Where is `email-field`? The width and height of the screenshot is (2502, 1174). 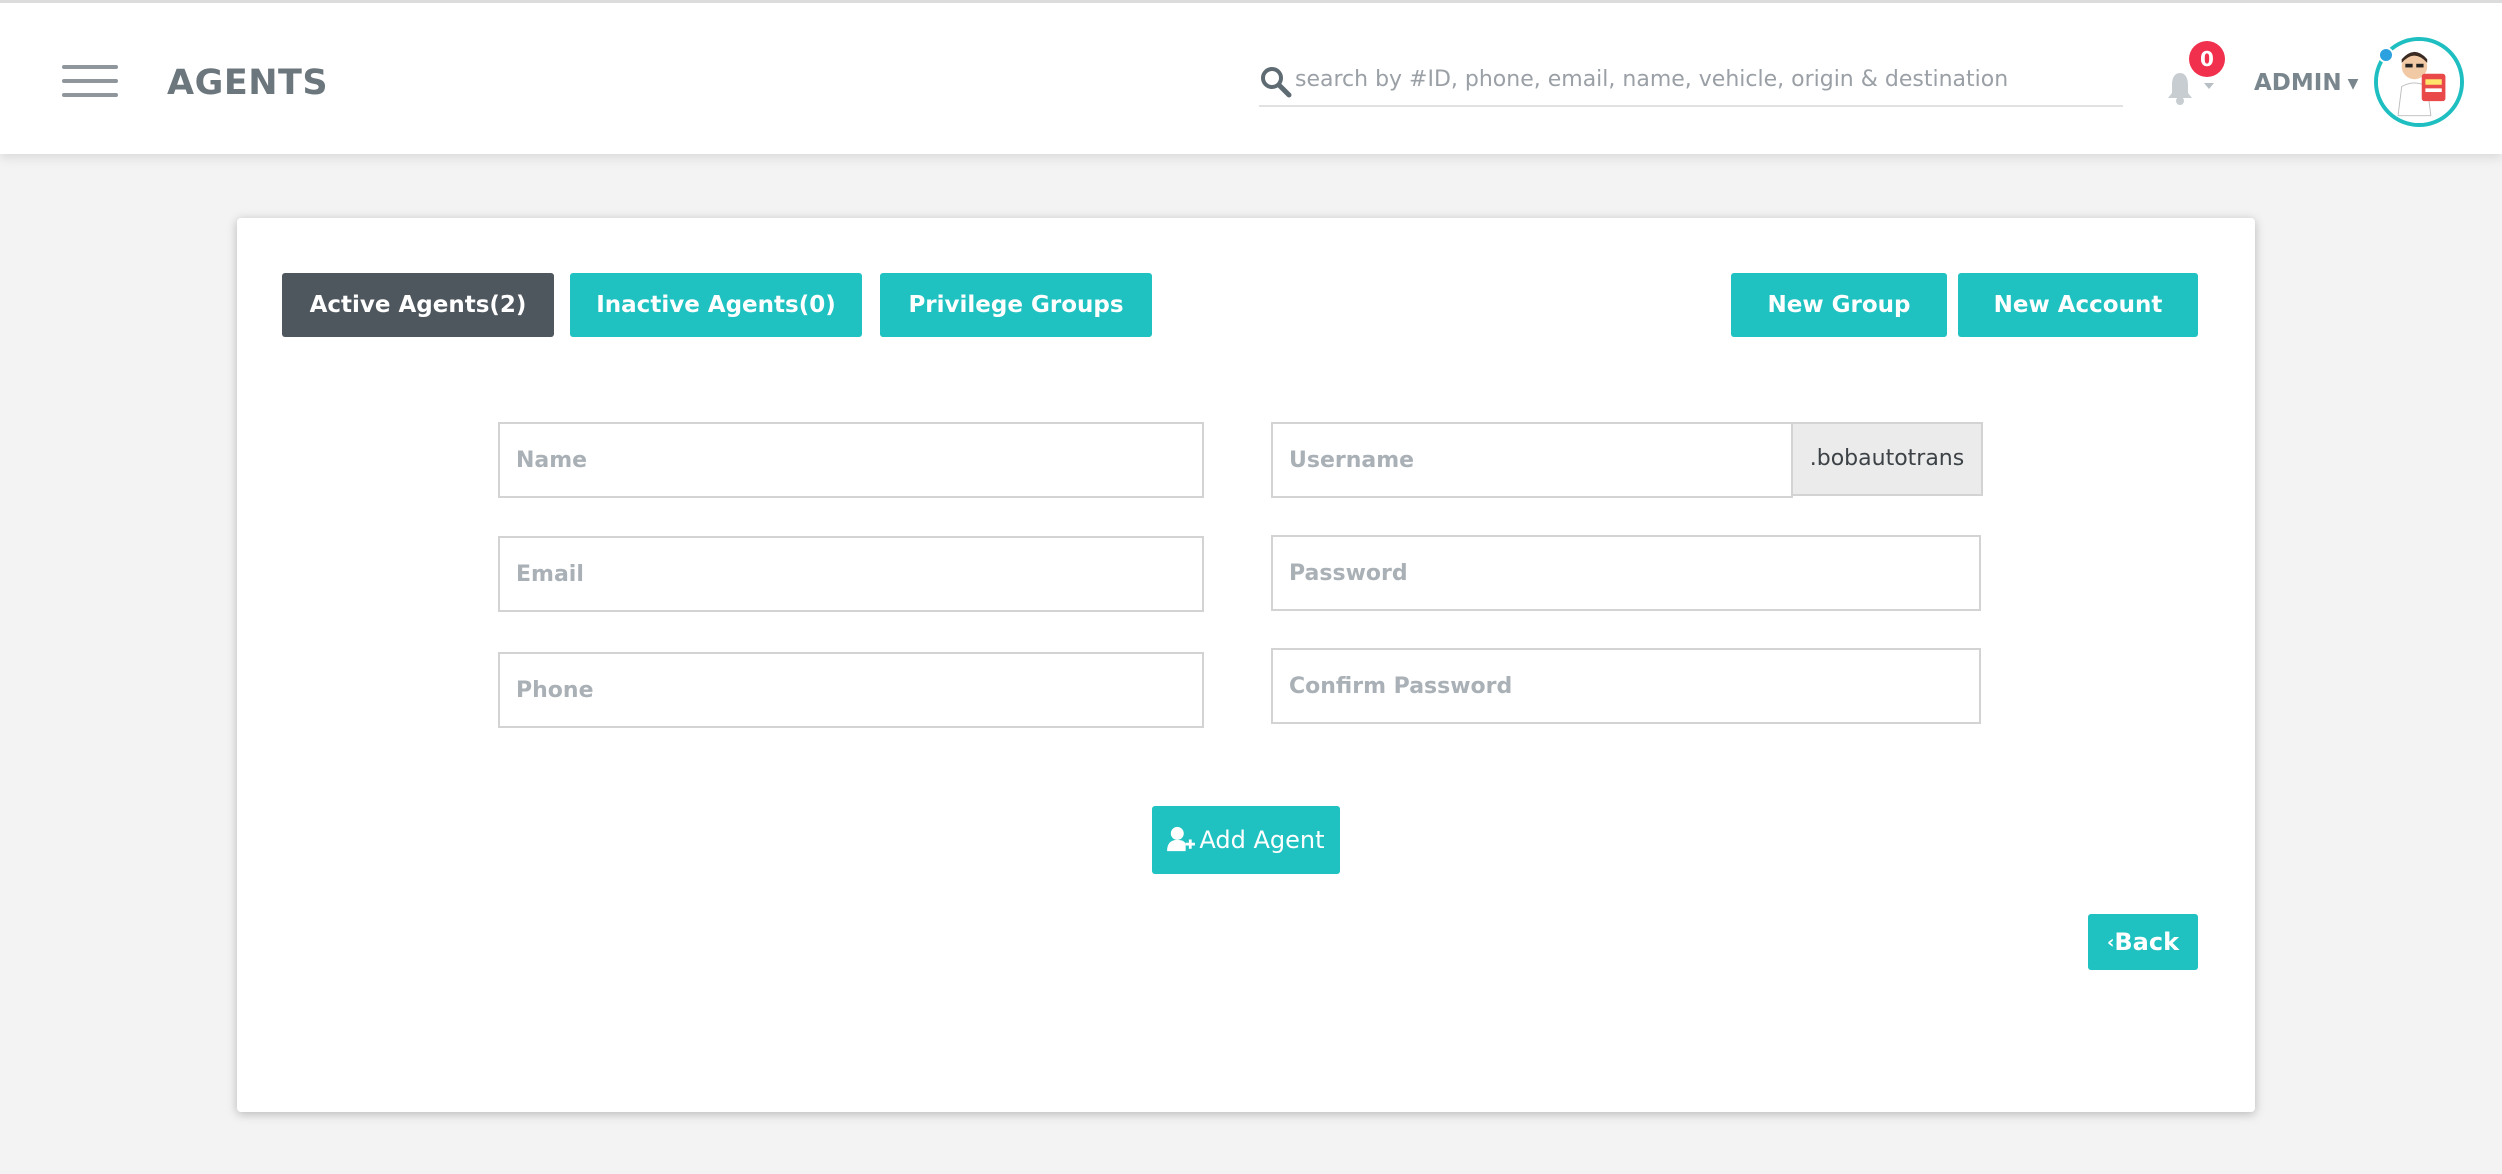
email-field is located at coordinates (851, 574).